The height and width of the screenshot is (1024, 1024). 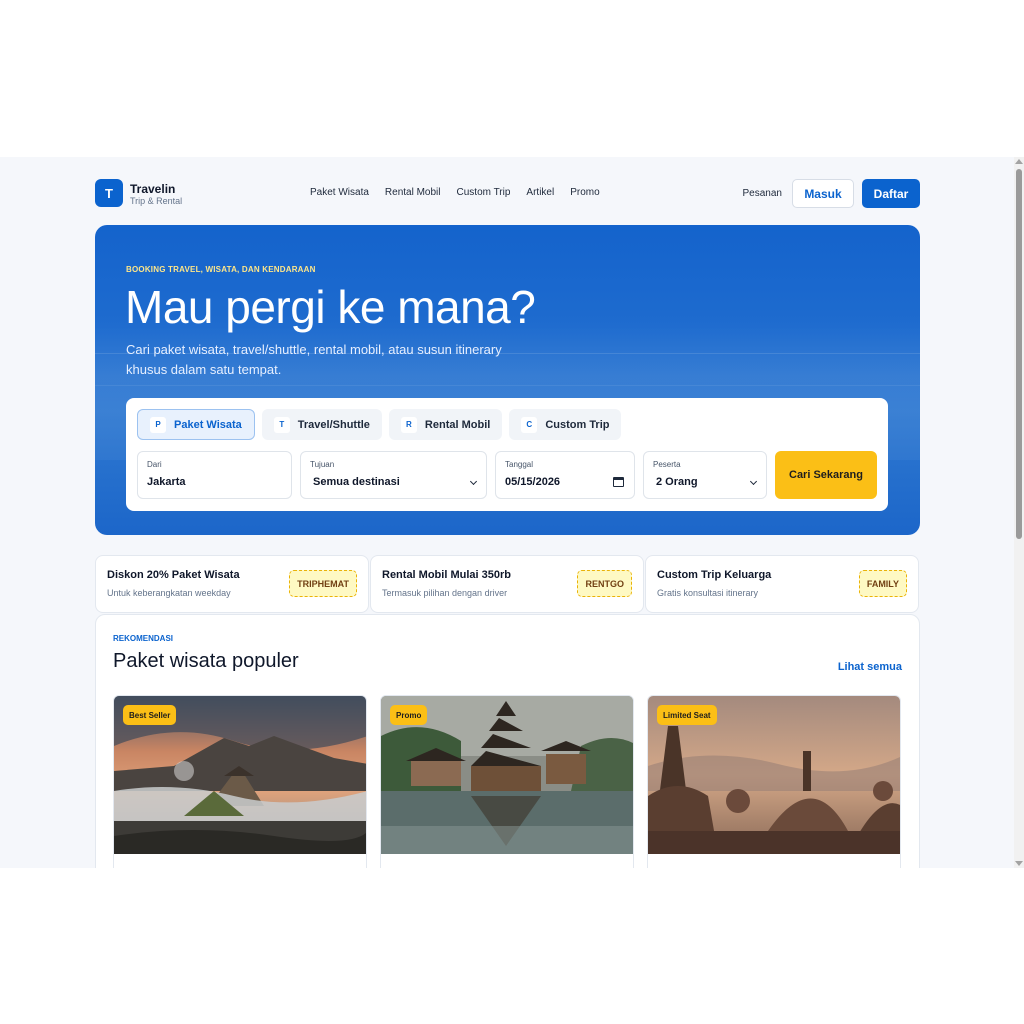 I want to click on date-label: Tanggal, so click(x=519, y=464).